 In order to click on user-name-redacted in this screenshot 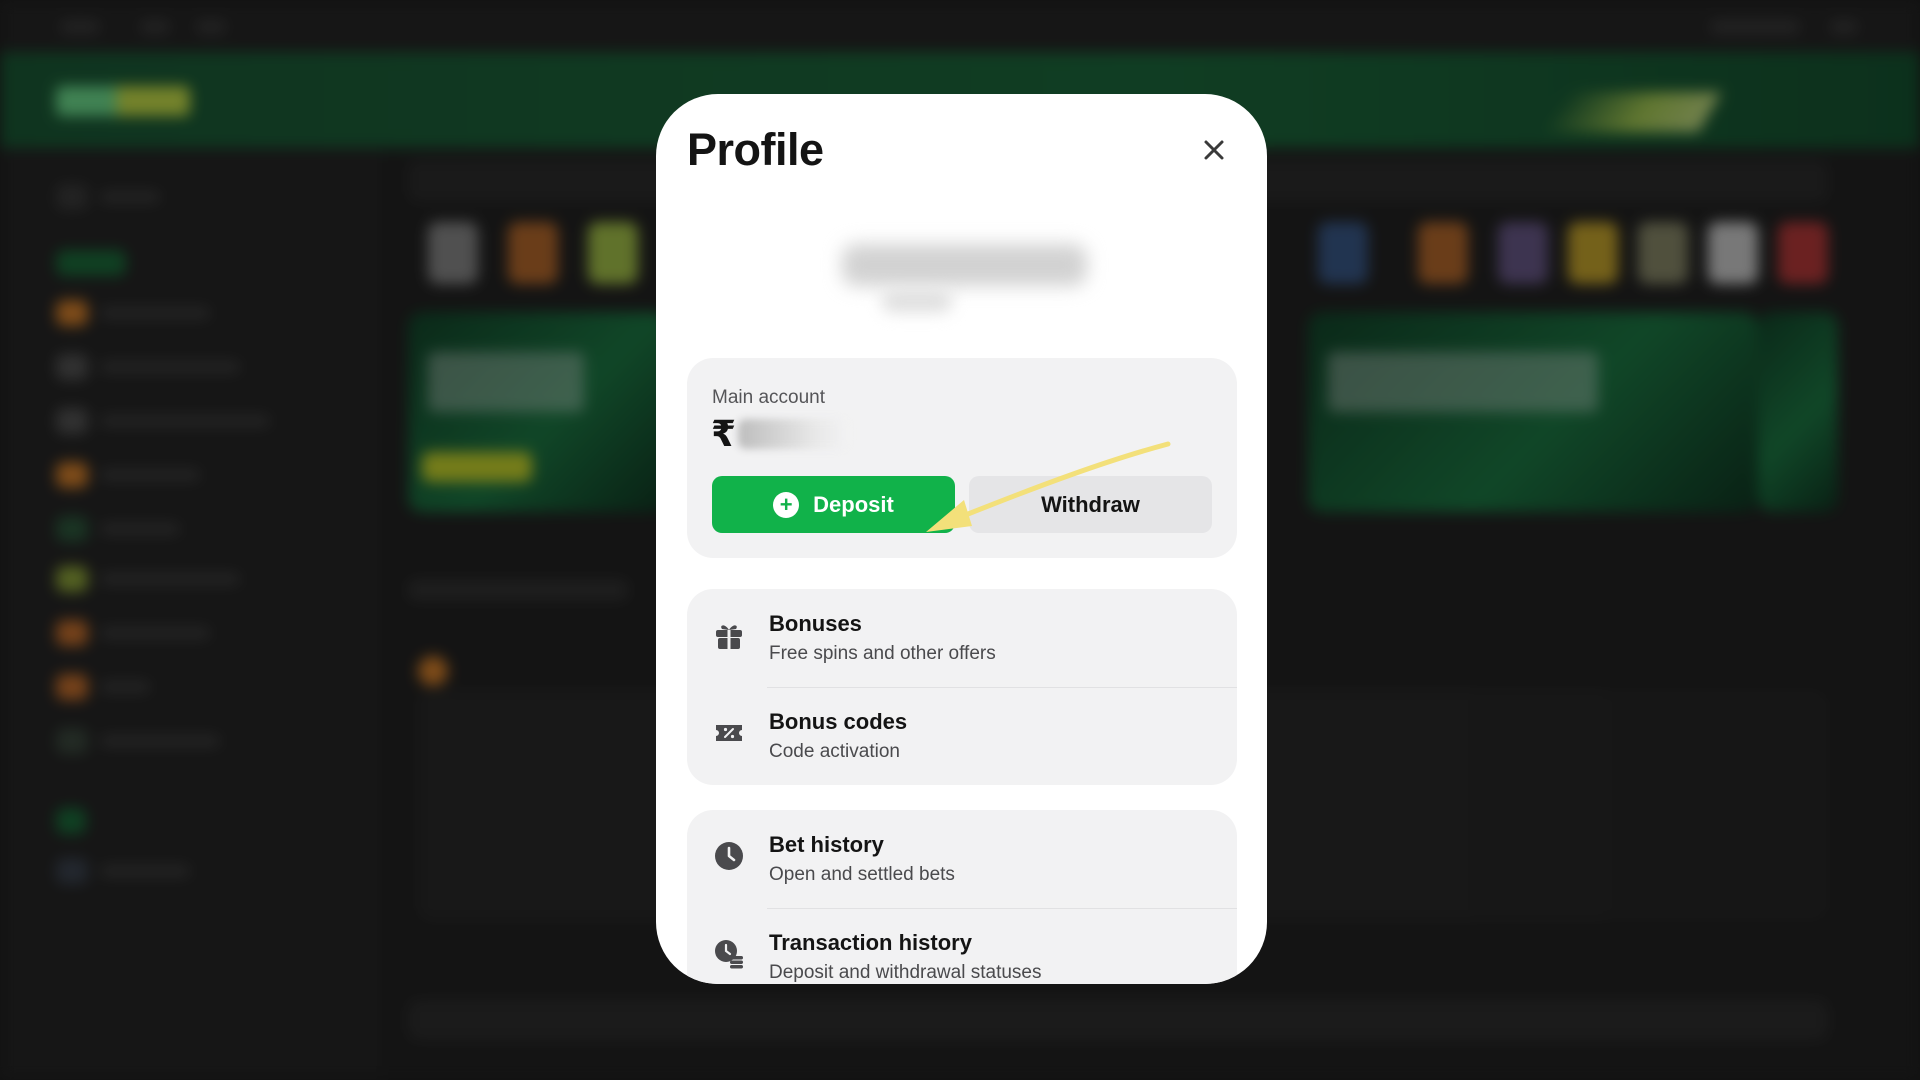, I will do `click(964, 279)`.